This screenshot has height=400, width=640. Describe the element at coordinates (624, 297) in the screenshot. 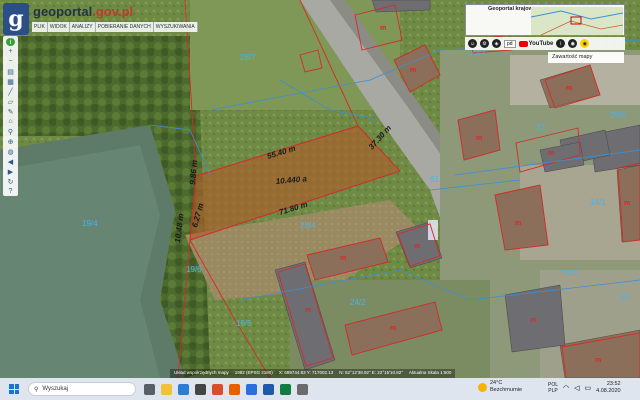

I see `parcel-number: 30` at that location.